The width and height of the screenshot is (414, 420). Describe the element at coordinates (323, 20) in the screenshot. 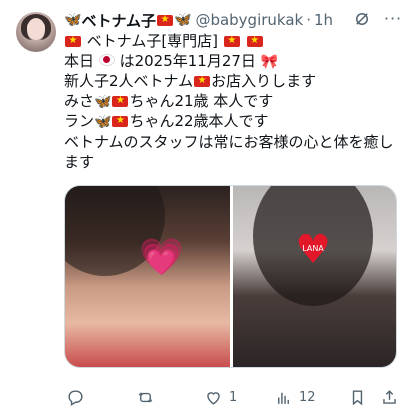

I see `timestamp: 1h` at that location.